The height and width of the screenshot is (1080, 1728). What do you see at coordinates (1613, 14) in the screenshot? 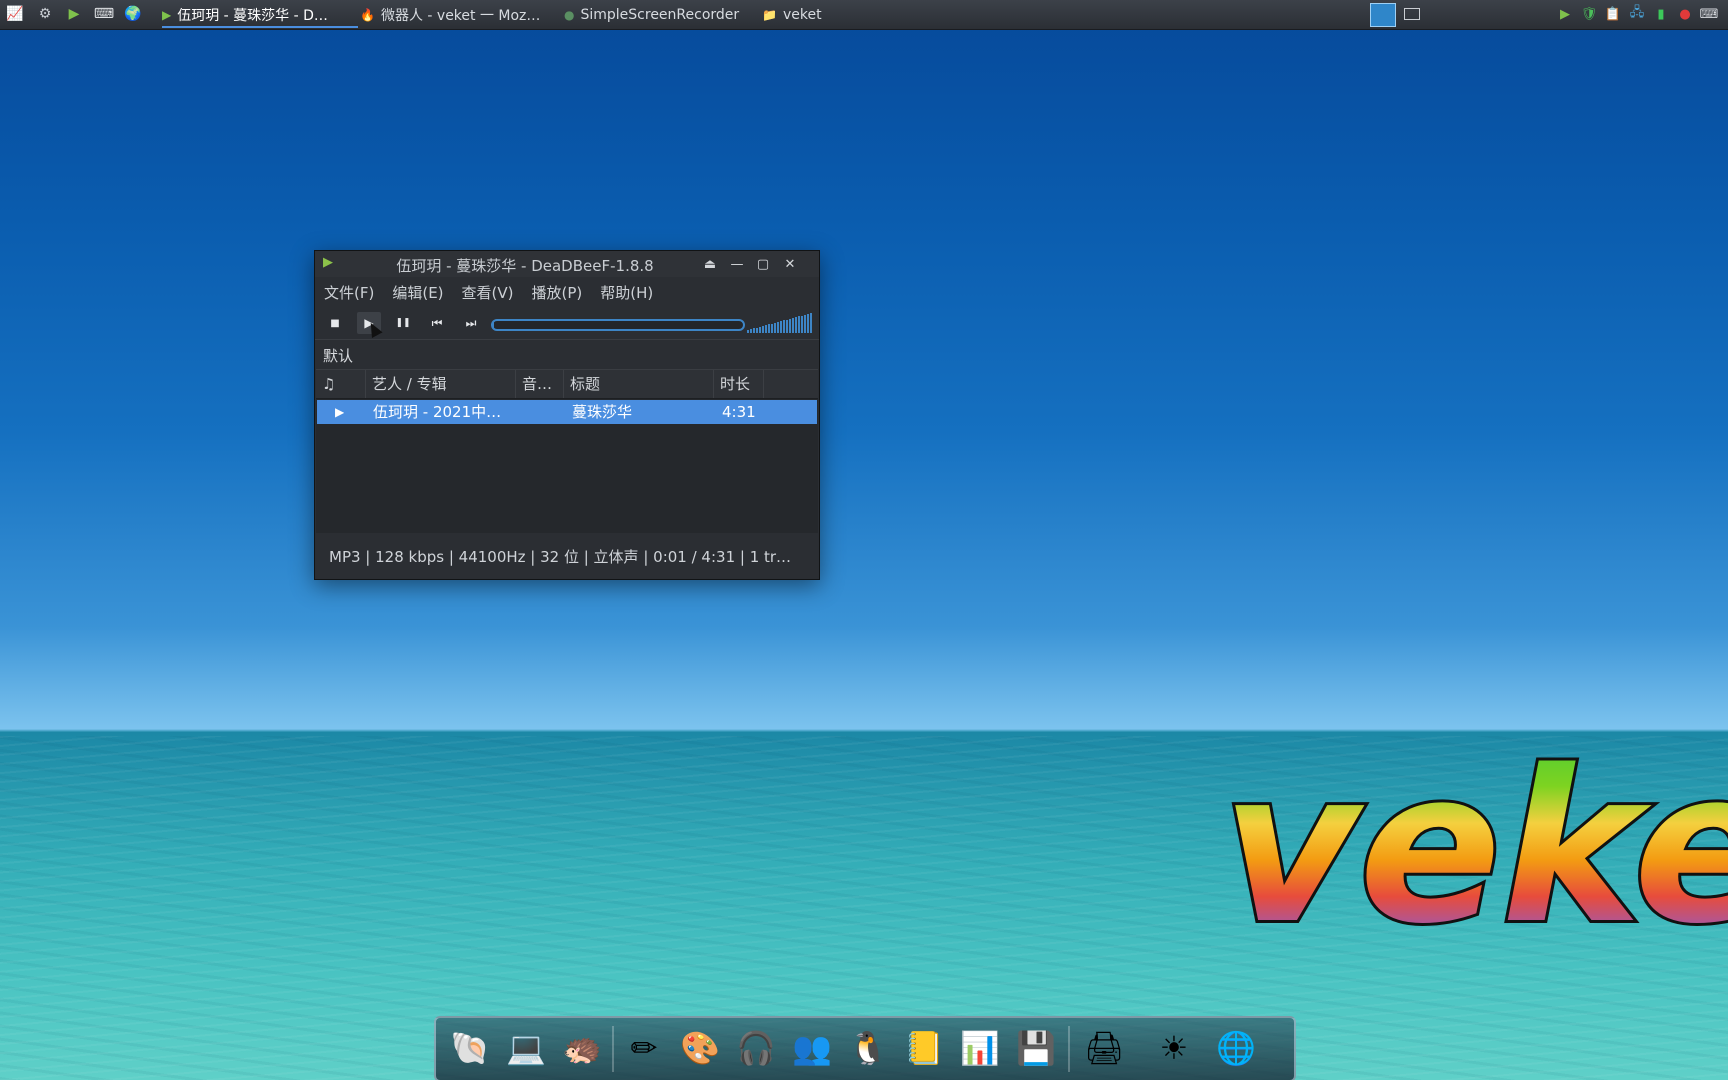
I see `clipboard-icon: 📋` at bounding box center [1613, 14].